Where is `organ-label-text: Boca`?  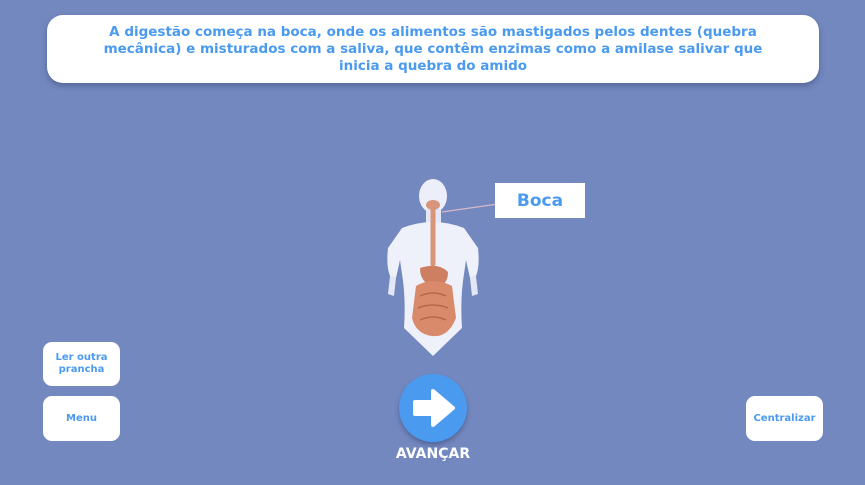
organ-label-text: Boca is located at coordinates (540, 200).